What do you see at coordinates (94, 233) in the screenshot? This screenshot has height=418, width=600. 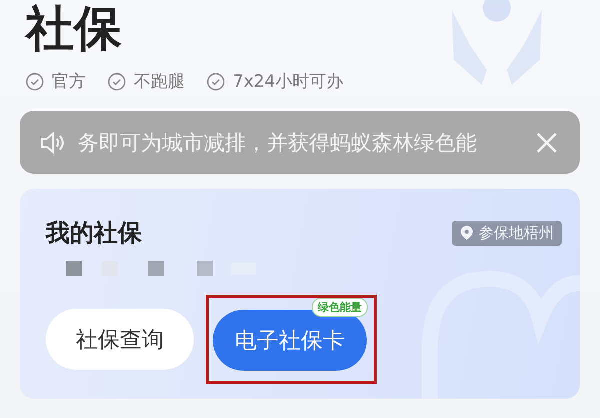 I see `card-title: 我的社保` at bounding box center [94, 233].